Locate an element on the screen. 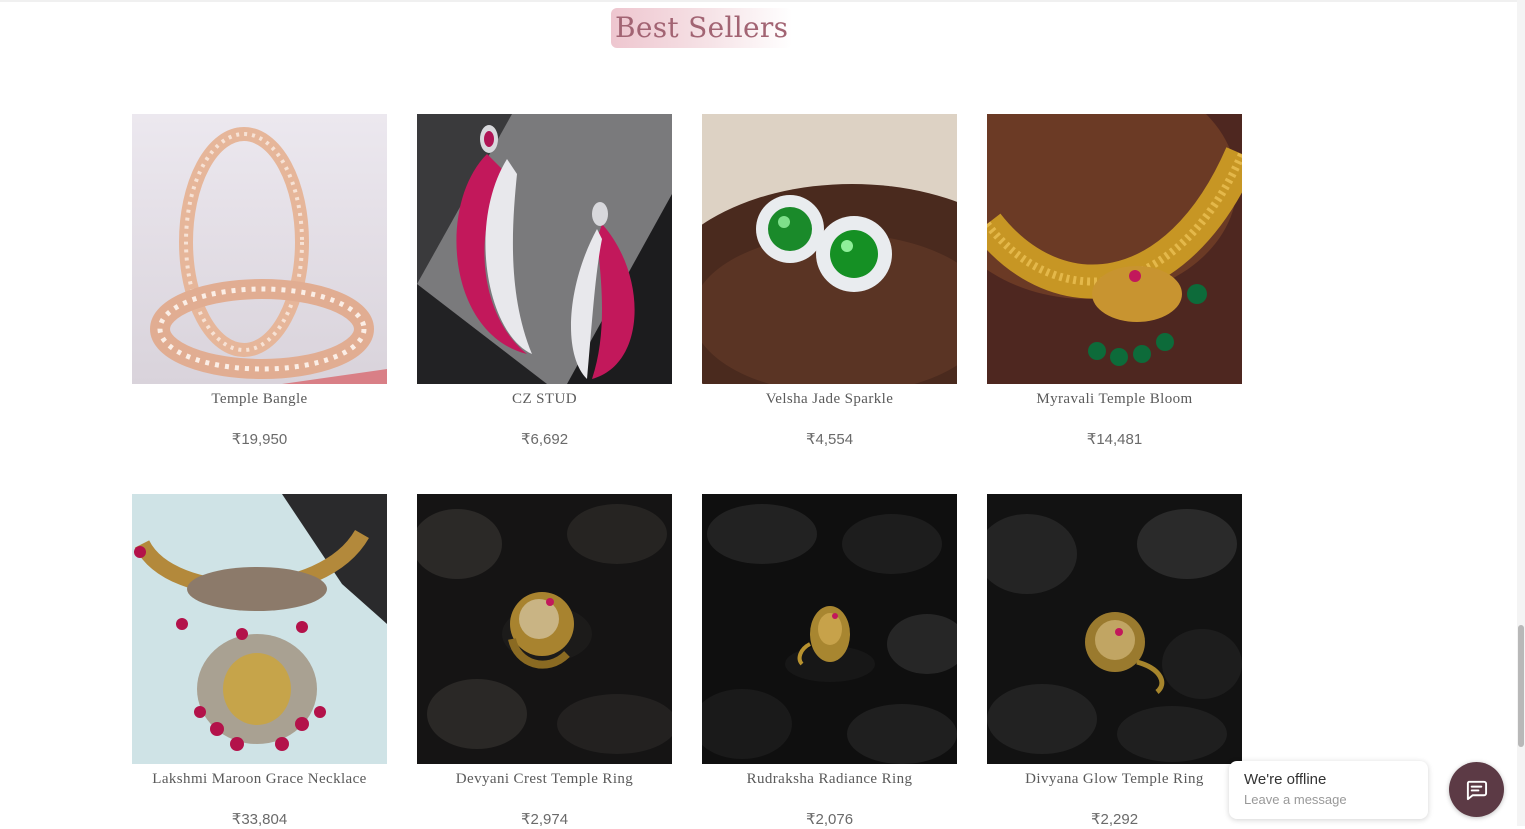 This screenshot has width=1525, height=829. product-name: Divyana Glow Temple Ring is located at coordinates (1114, 779).